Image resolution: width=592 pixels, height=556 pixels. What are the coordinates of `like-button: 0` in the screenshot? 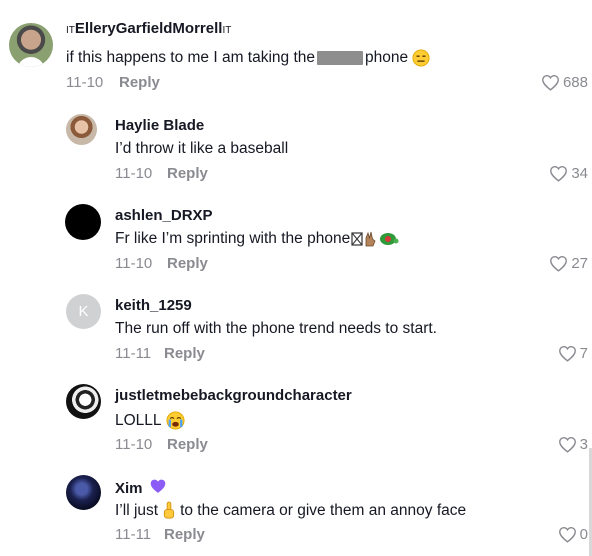 It's located at (573, 534).